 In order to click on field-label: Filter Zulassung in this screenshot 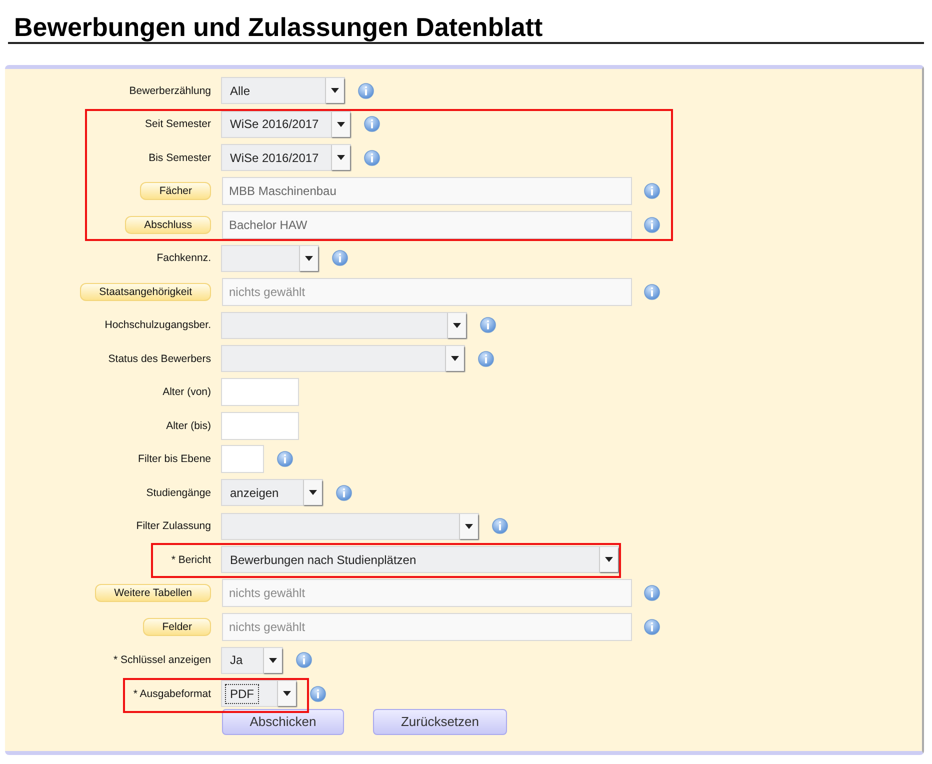, I will do `click(173, 526)`.